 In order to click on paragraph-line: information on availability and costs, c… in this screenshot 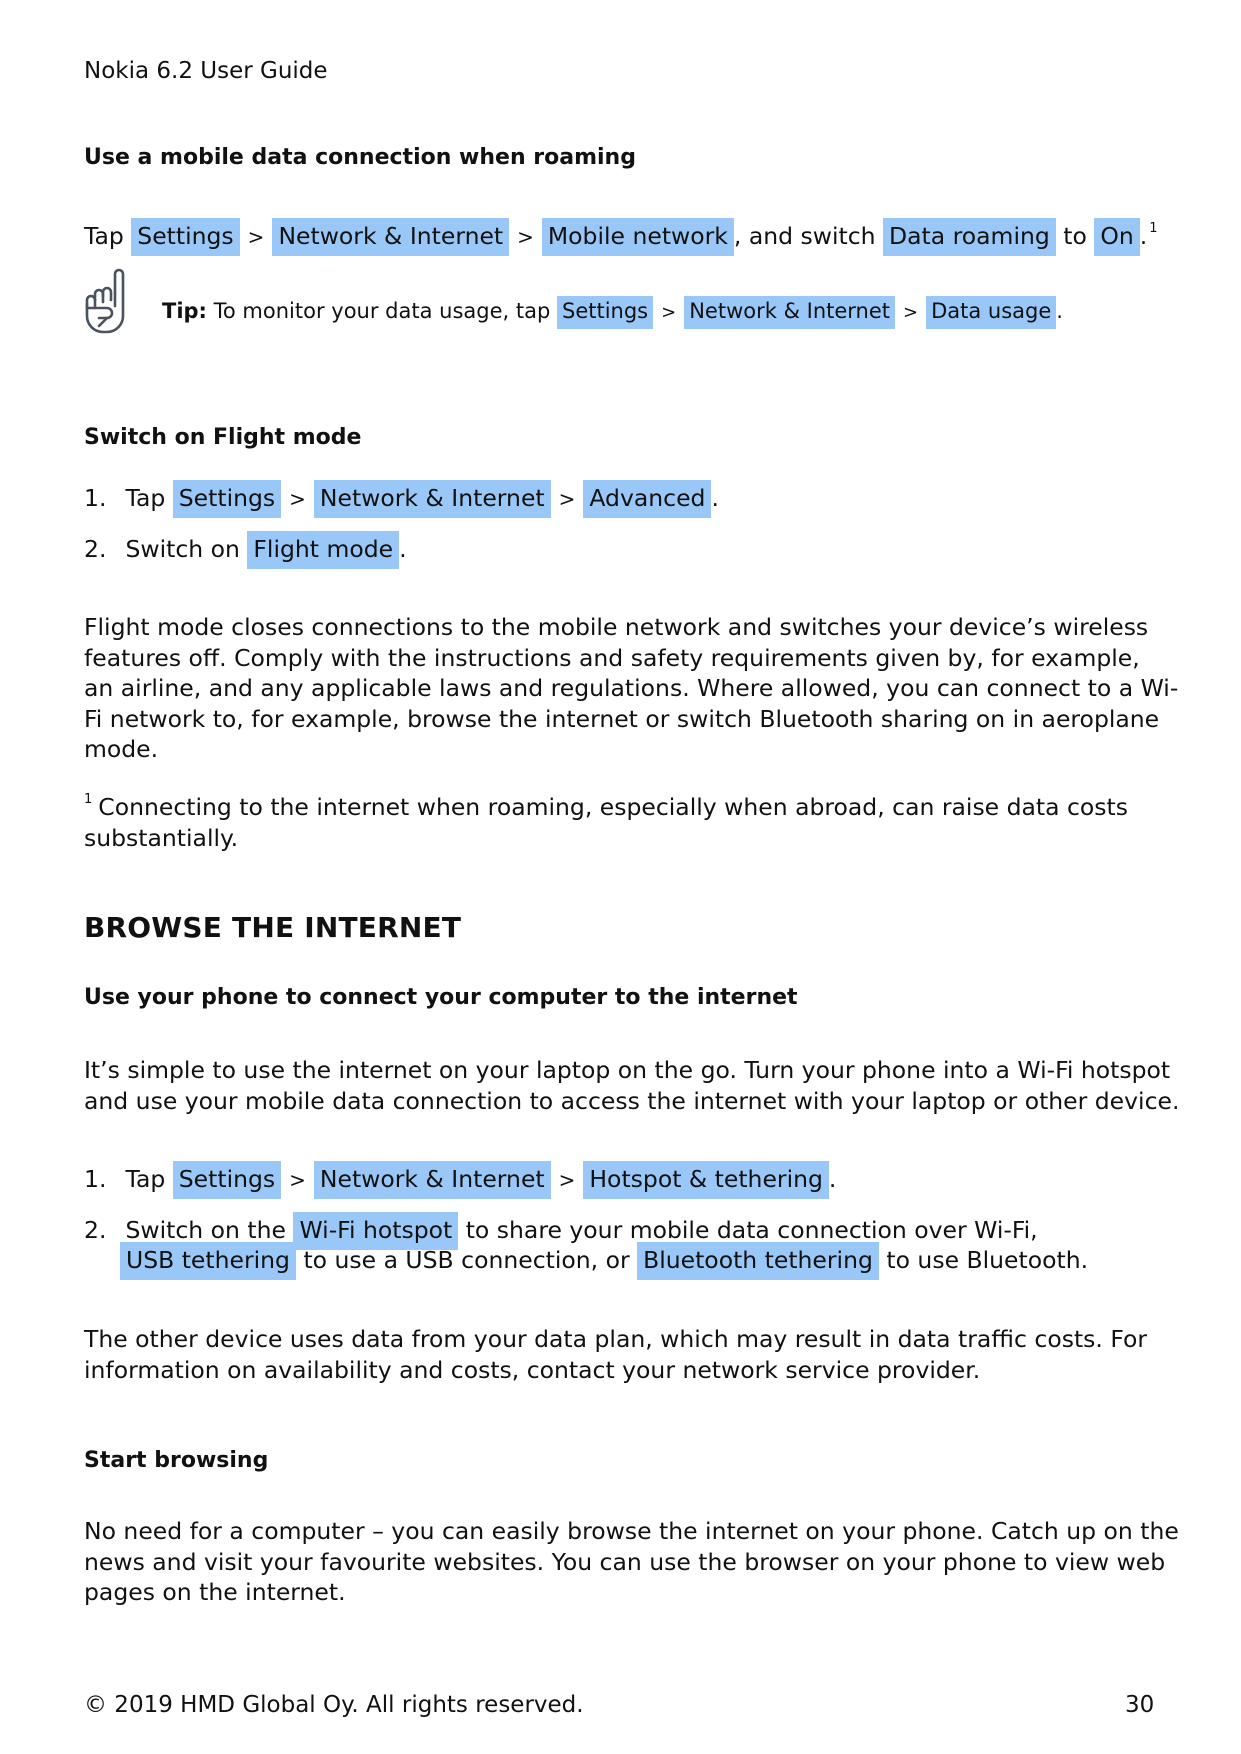, I will do `click(532, 1369)`.